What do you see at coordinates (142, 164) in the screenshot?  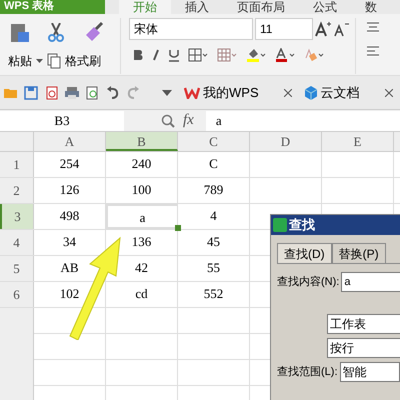 I see `table-cell: 240` at bounding box center [142, 164].